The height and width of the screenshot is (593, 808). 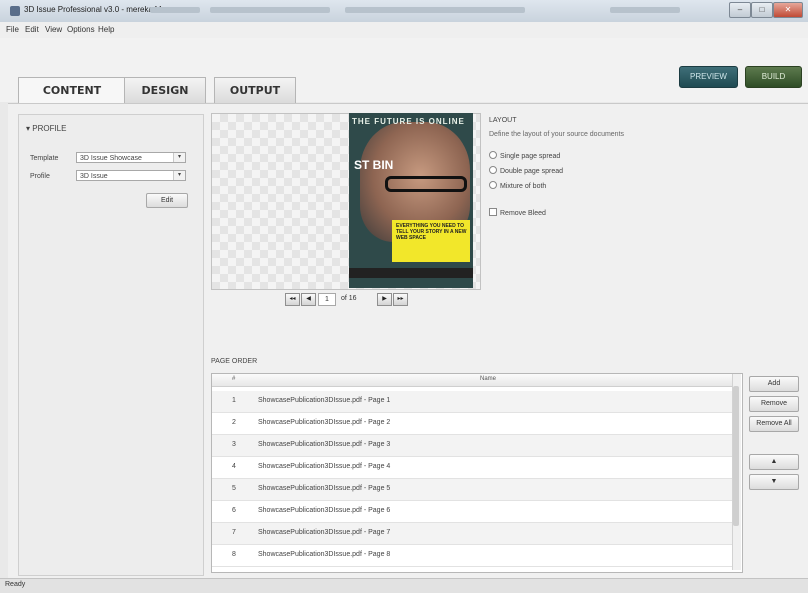 What do you see at coordinates (167, 200) in the screenshot?
I see `edit-profile-button: Edit` at bounding box center [167, 200].